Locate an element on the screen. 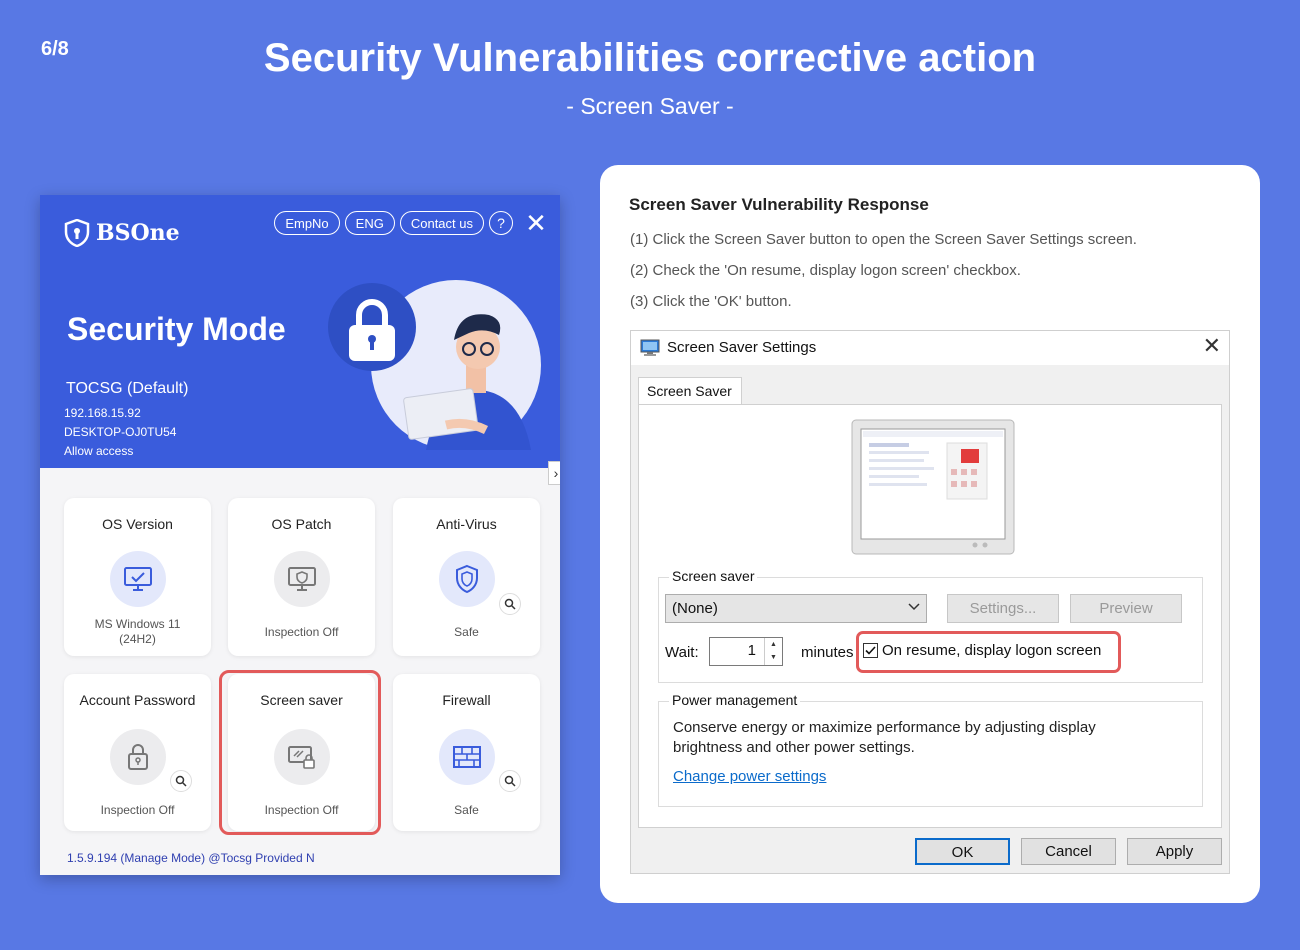 The width and height of the screenshot is (1300, 950). card-anti-virus: Anti-Virus Safe is located at coordinates (466, 577).